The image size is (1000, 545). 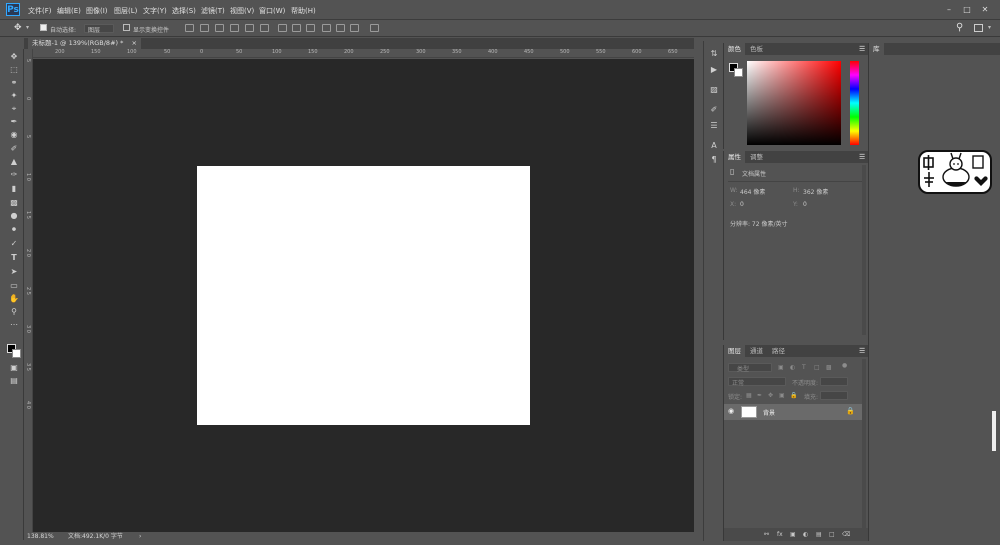 What do you see at coordinates (781, 367) in the screenshot?
I see `filter-pixel-icon: ▣` at bounding box center [781, 367].